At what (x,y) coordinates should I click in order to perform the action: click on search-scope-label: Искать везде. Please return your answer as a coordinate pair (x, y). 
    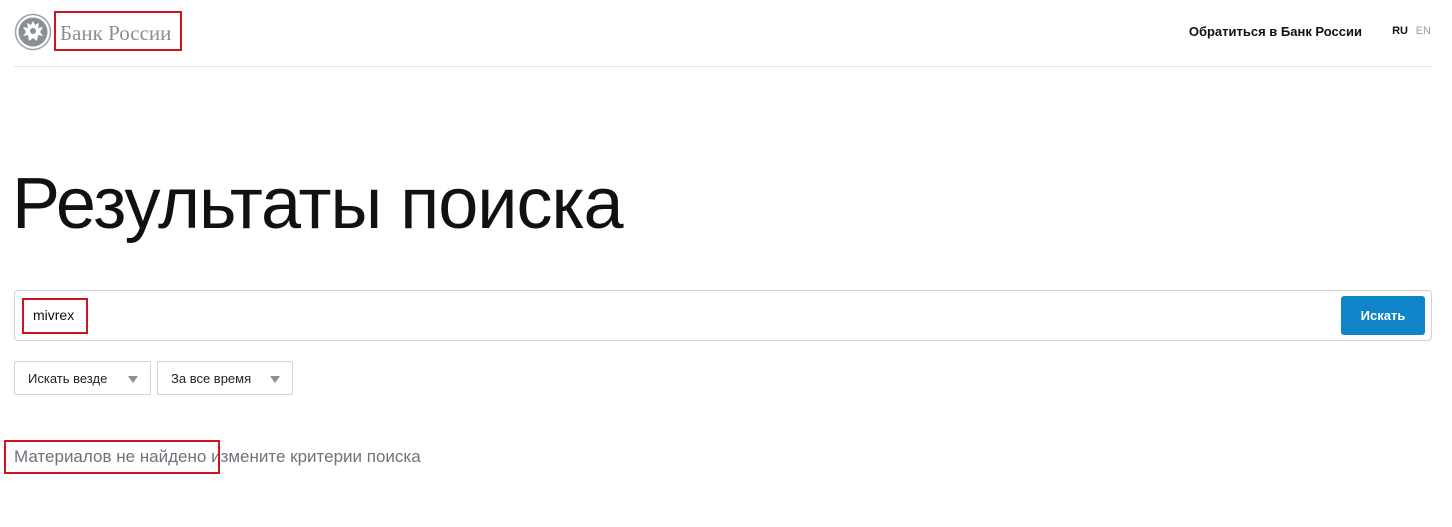
    Looking at the image, I should click on (68, 378).